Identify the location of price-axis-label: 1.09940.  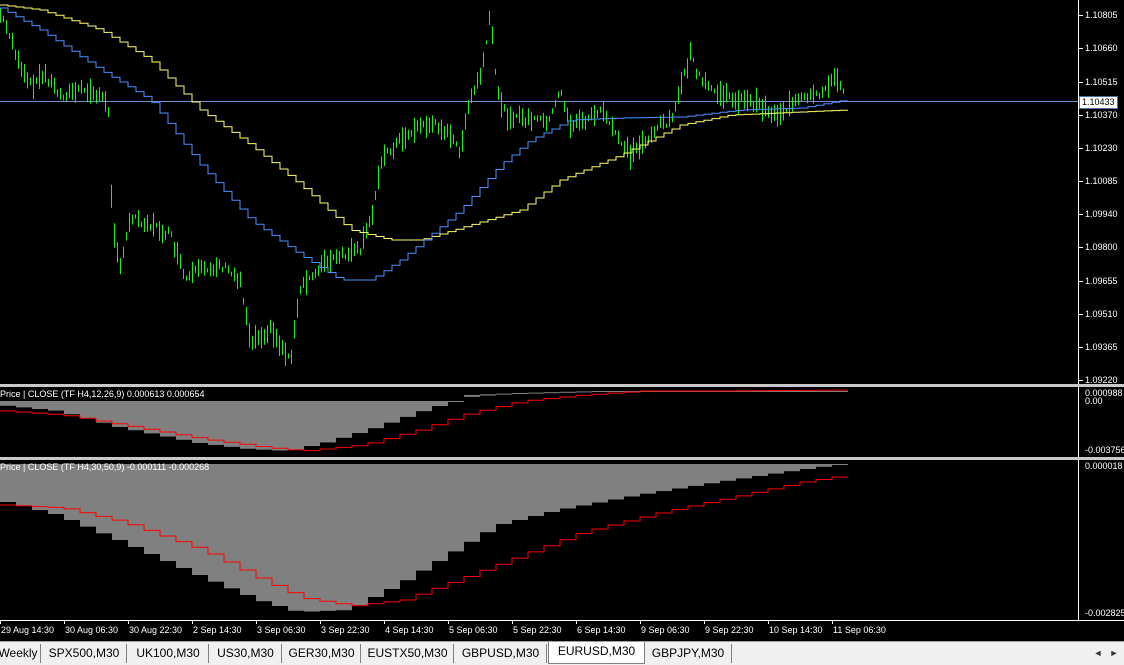
(1101, 214).